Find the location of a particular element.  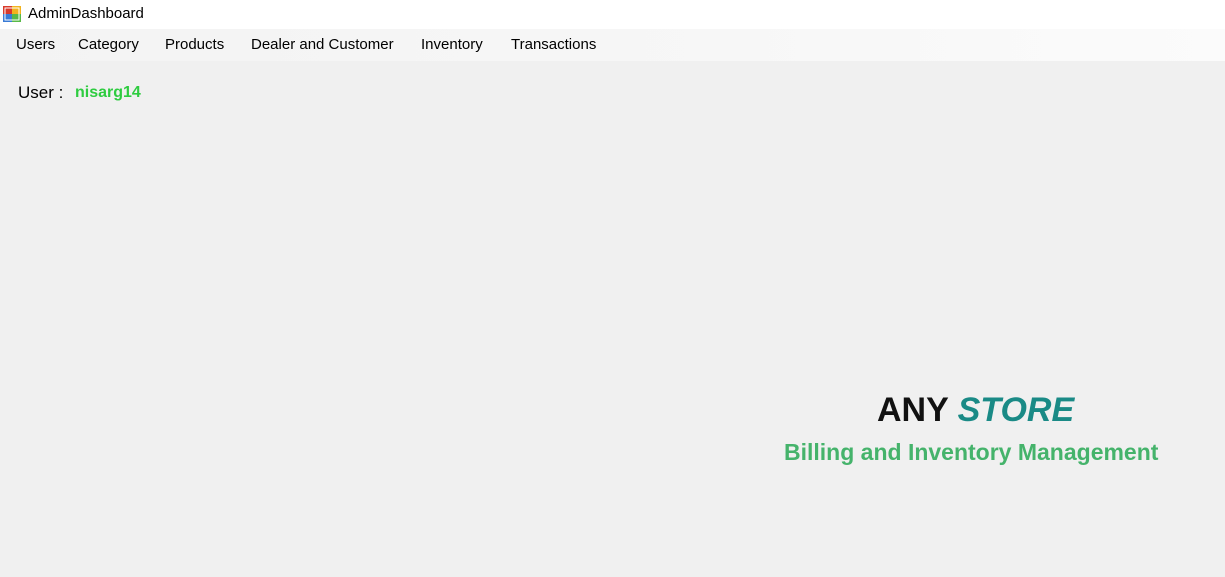

title-bar: AdminDashboard is located at coordinates (612, 14).